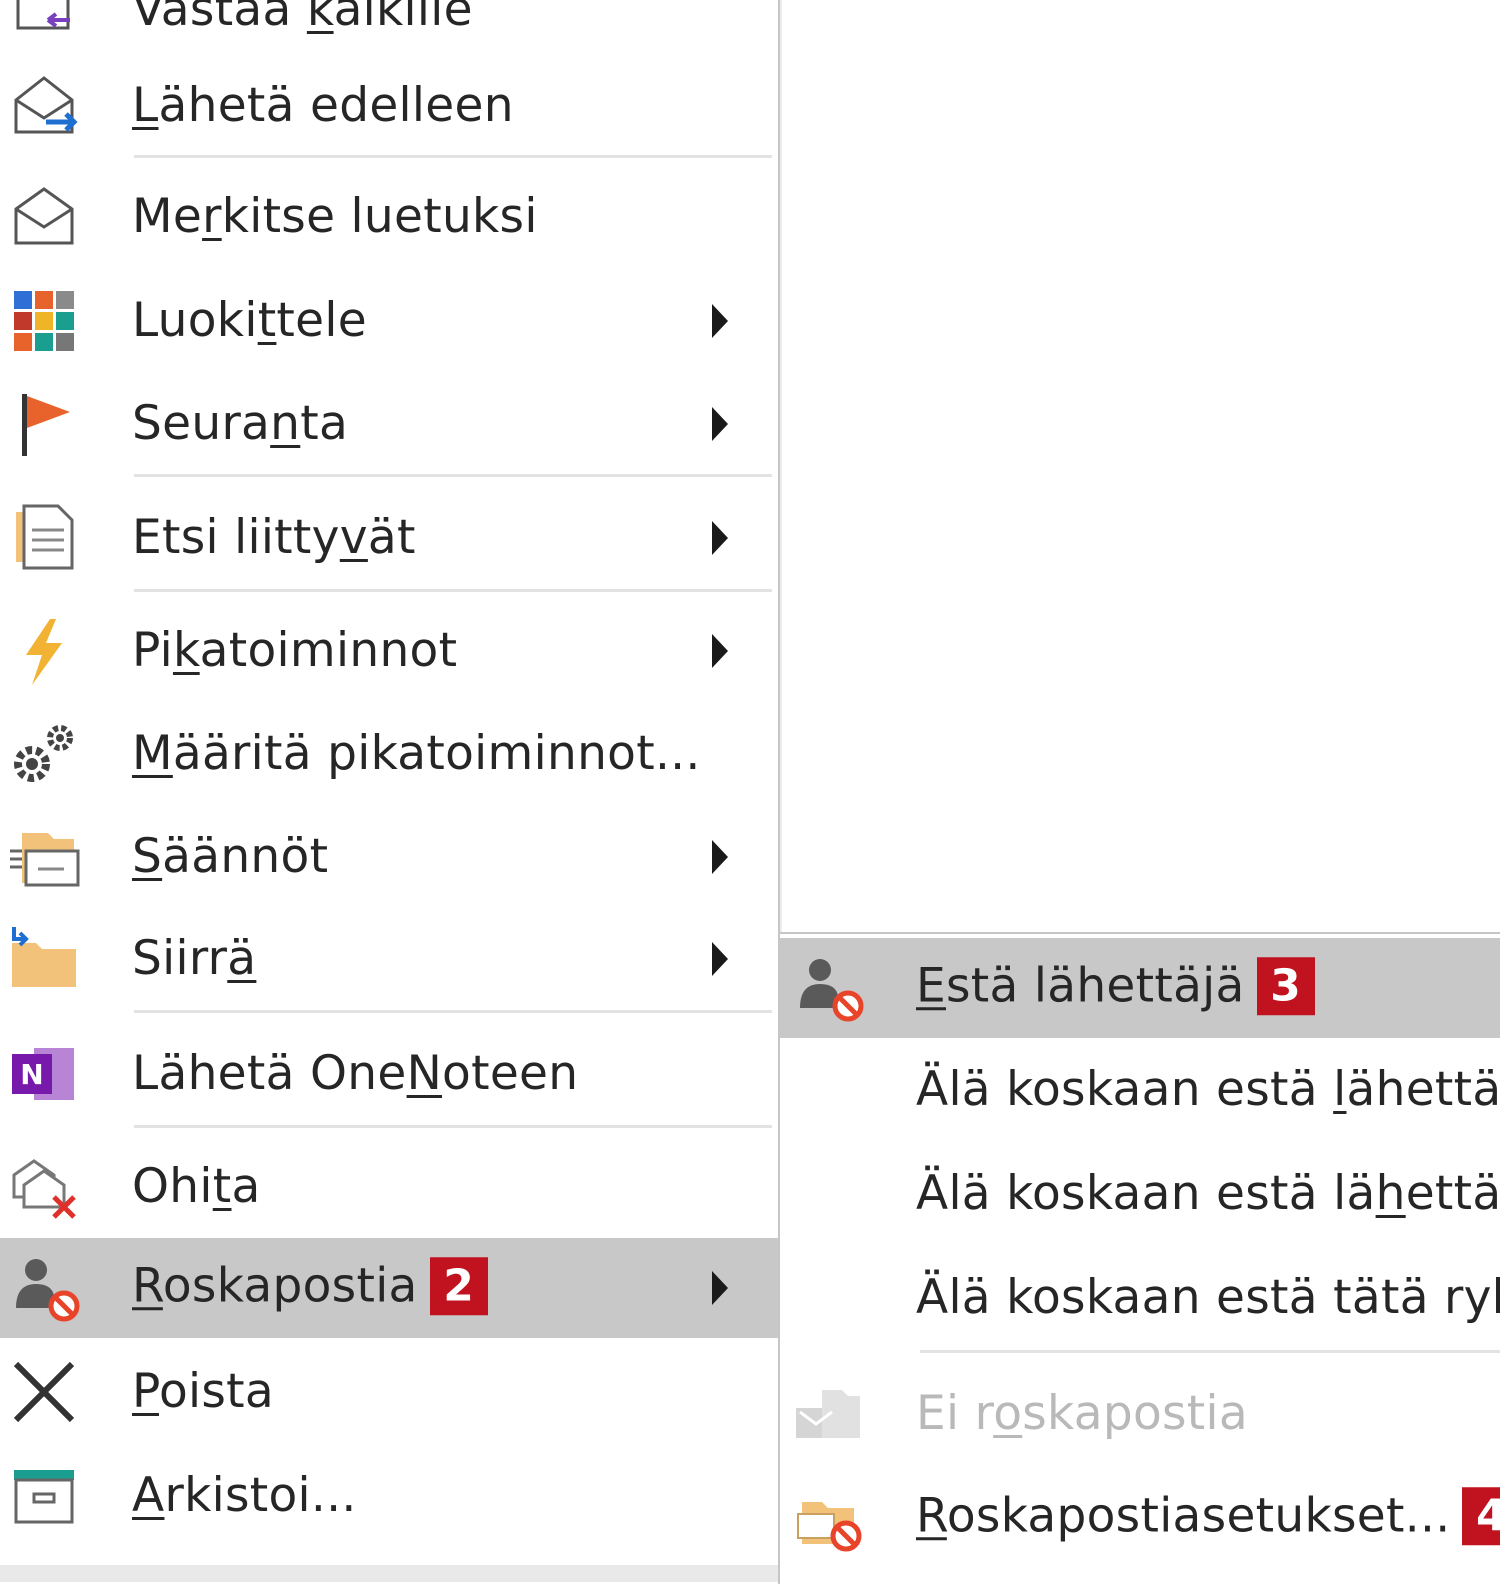 The image size is (1500, 1584). What do you see at coordinates (1140, 1194) in the screenshot?
I see `submenu-item-never-block-sender-domain: Älä koskaan estä lähettäjä` at bounding box center [1140, 1194].